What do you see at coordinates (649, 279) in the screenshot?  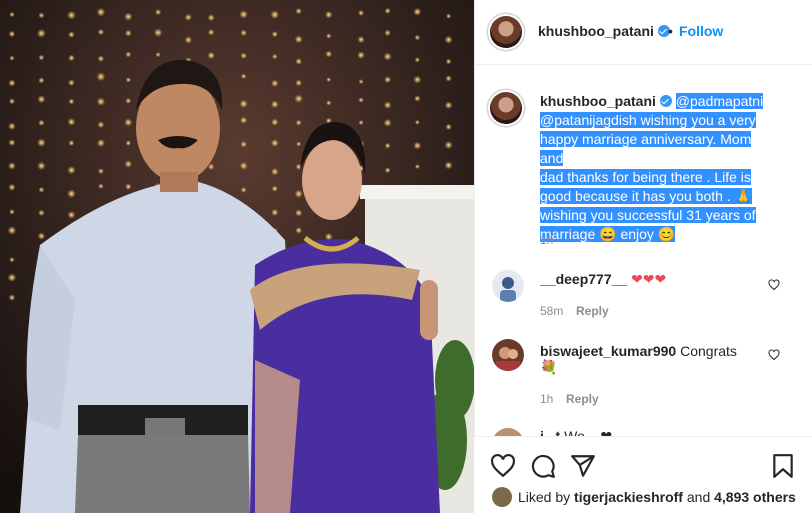 I see `comment-text: ❤❤❤` at bounding box center [649, 279].